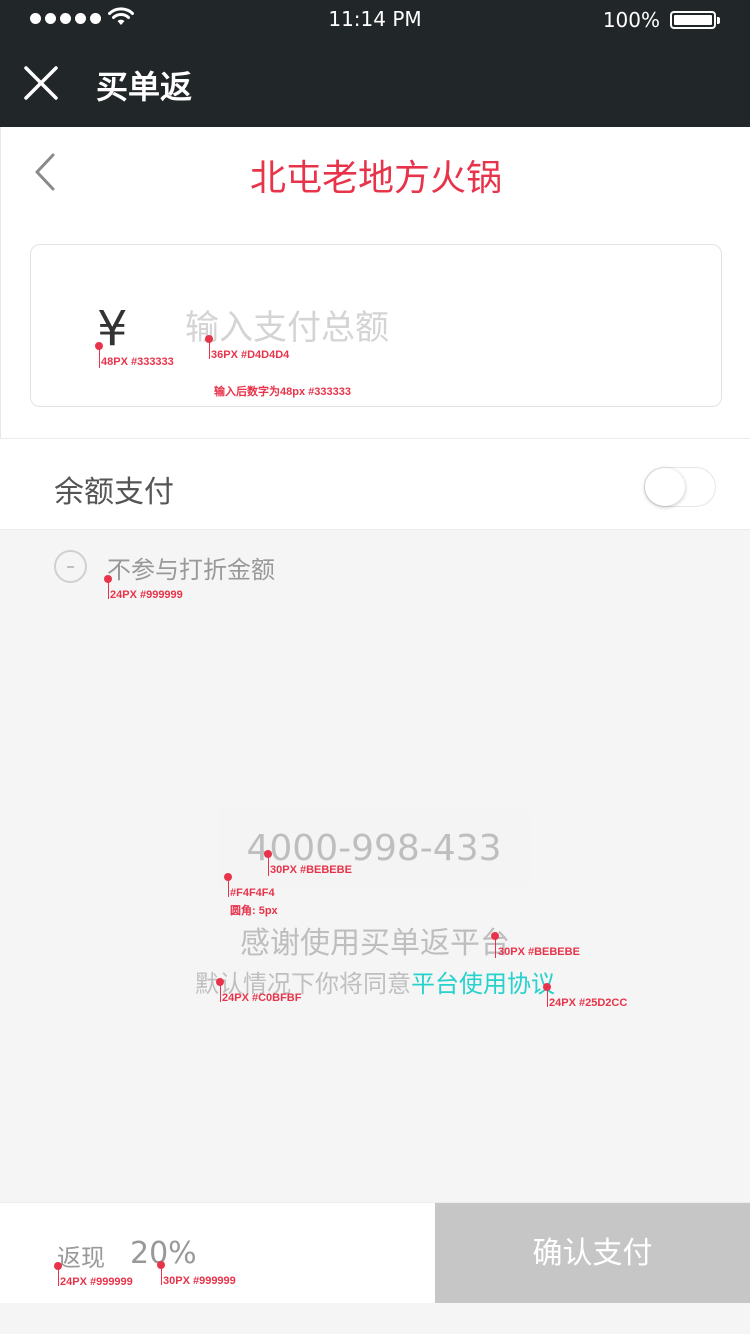  What do you see at coordinates (375, 83) in the screenshot?
I see `app-header: 买单返` at bounding box center [375, 83].